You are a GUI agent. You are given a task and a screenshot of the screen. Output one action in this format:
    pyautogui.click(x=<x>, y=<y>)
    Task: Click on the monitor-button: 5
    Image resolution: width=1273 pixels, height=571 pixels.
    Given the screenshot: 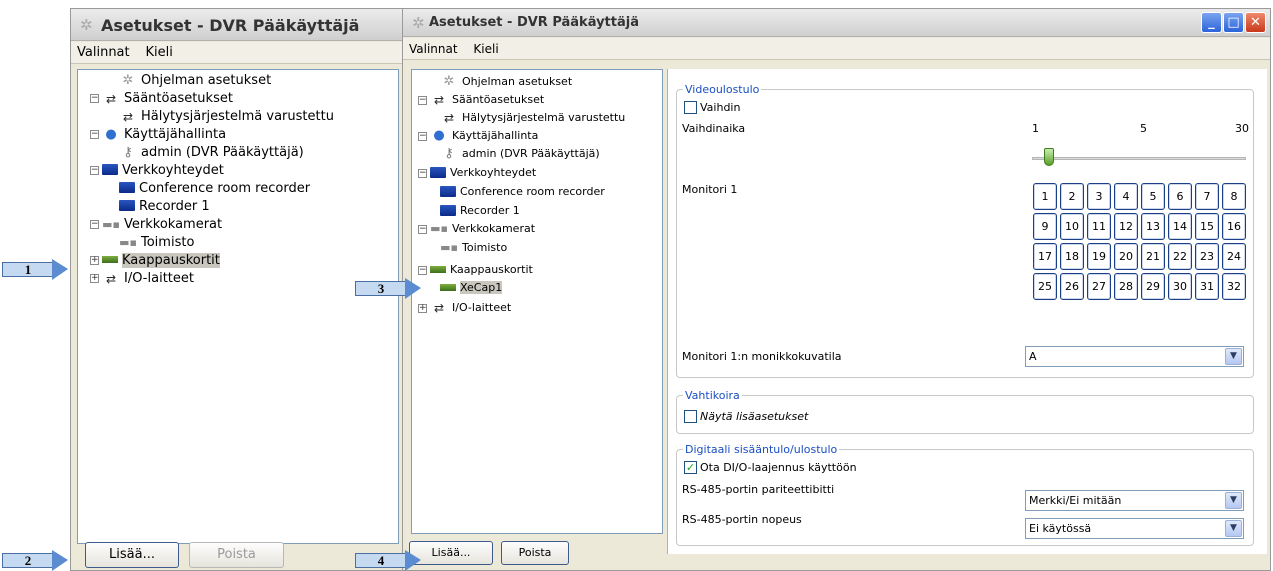 What is the action you would take?
    pyautogui.click(x=1153, y=196)
    